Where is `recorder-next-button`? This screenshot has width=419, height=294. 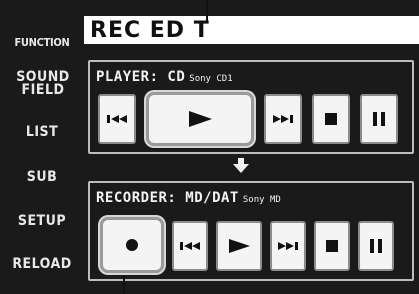 recorder-next-button is located at coordinates (288, 246).